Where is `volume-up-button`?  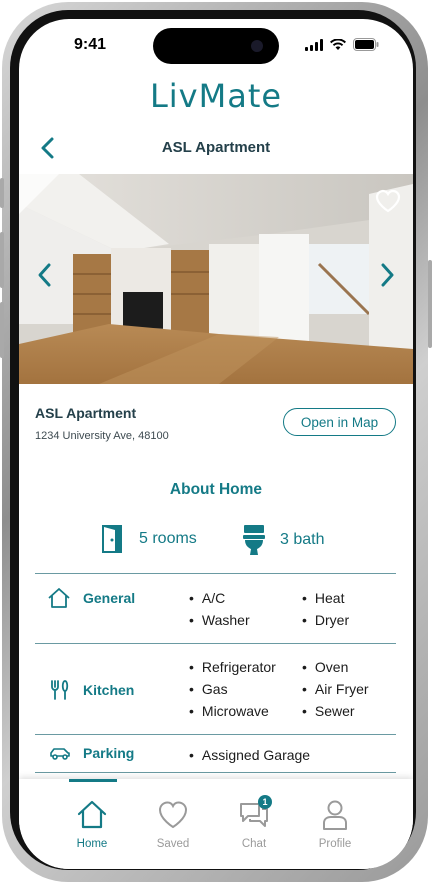
volume-up-button is located at coordinates (2, 260).